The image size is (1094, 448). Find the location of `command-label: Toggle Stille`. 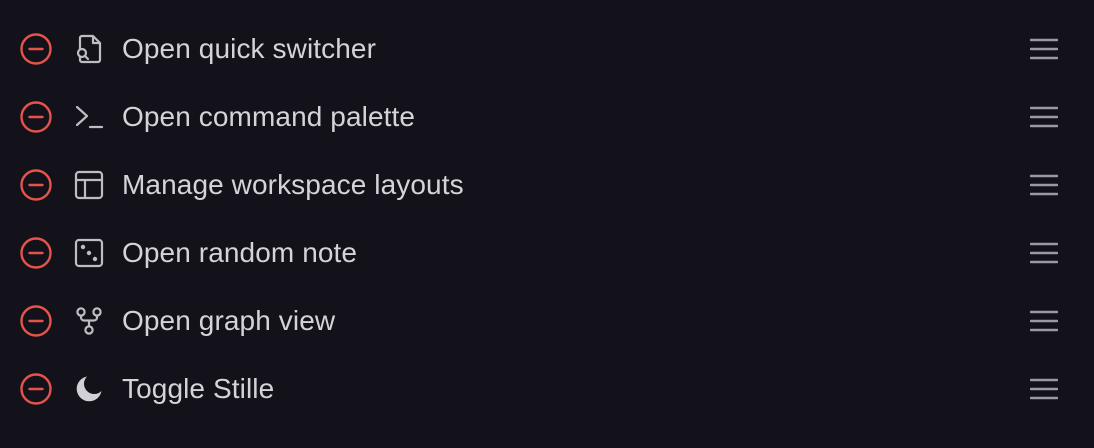

command-label: Toggle Stille is located at coordinates (198, 388).